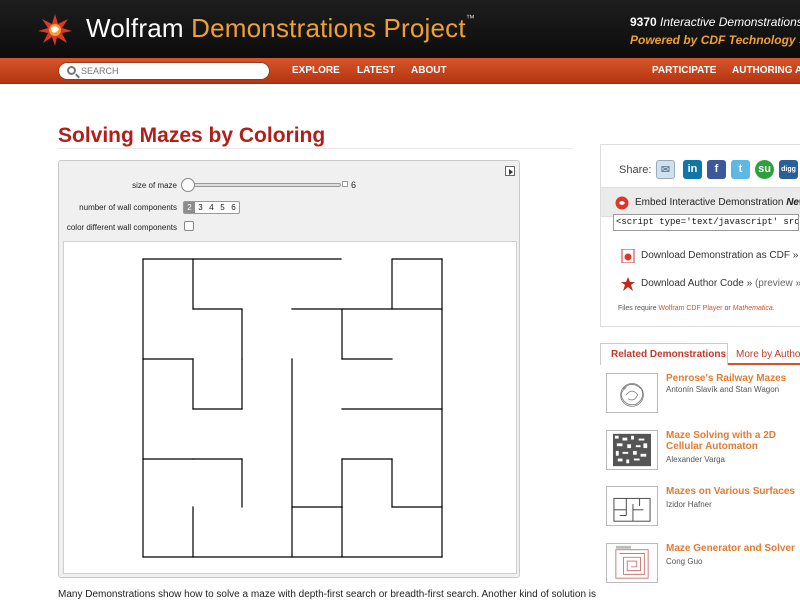 The image size is (800, 600). Describe the element at coordinates (717, 202) in the screenshot. I see `embed-label: Embed Interactive Demonstration New!` at that location.